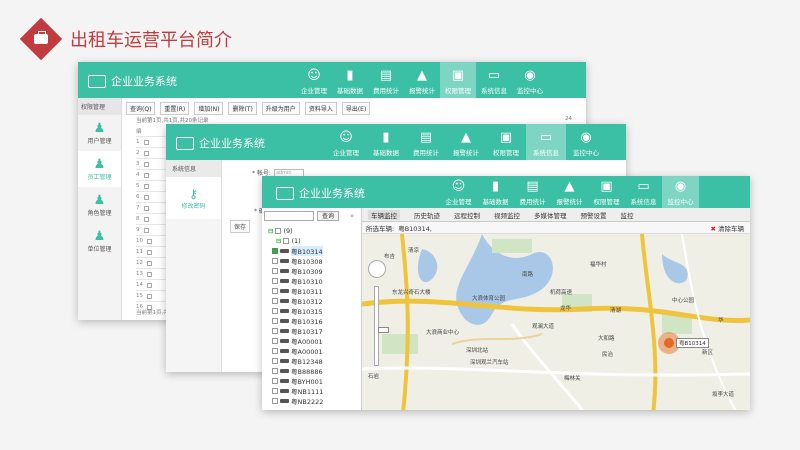 Image resolution: width=800 pixels, height=450 pixels. Describe the element at coordinates (295, 381) in the screenshot. I see `list-item: 粤BYH001` at that location.